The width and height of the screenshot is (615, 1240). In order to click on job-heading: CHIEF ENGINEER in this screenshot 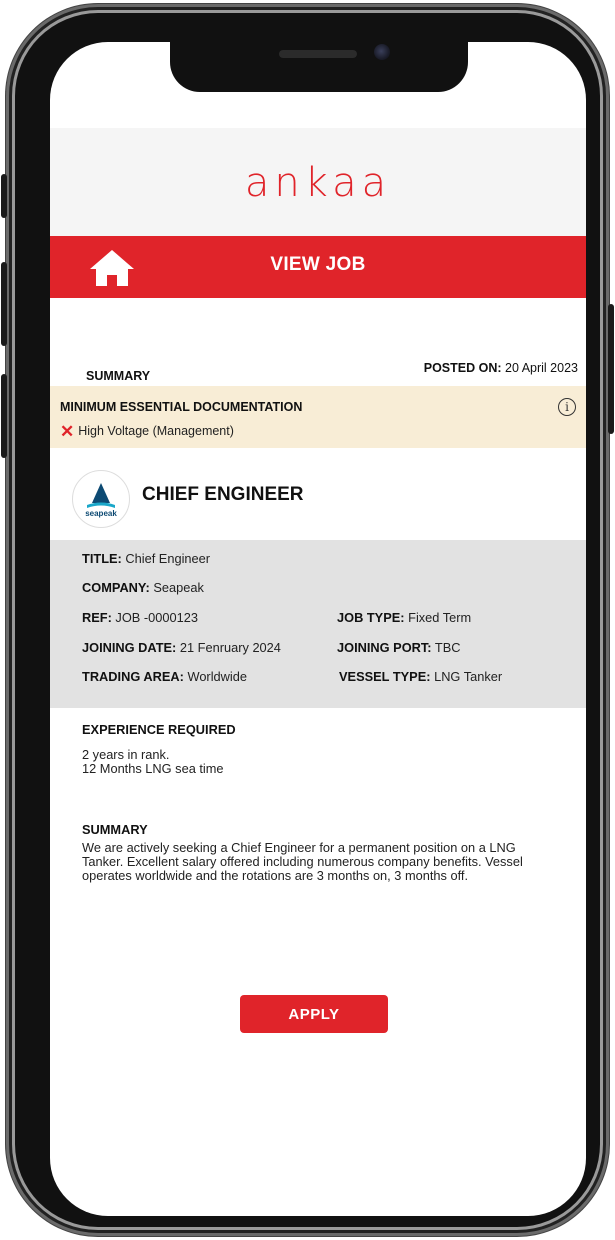, I will do `click(223, 494)`.